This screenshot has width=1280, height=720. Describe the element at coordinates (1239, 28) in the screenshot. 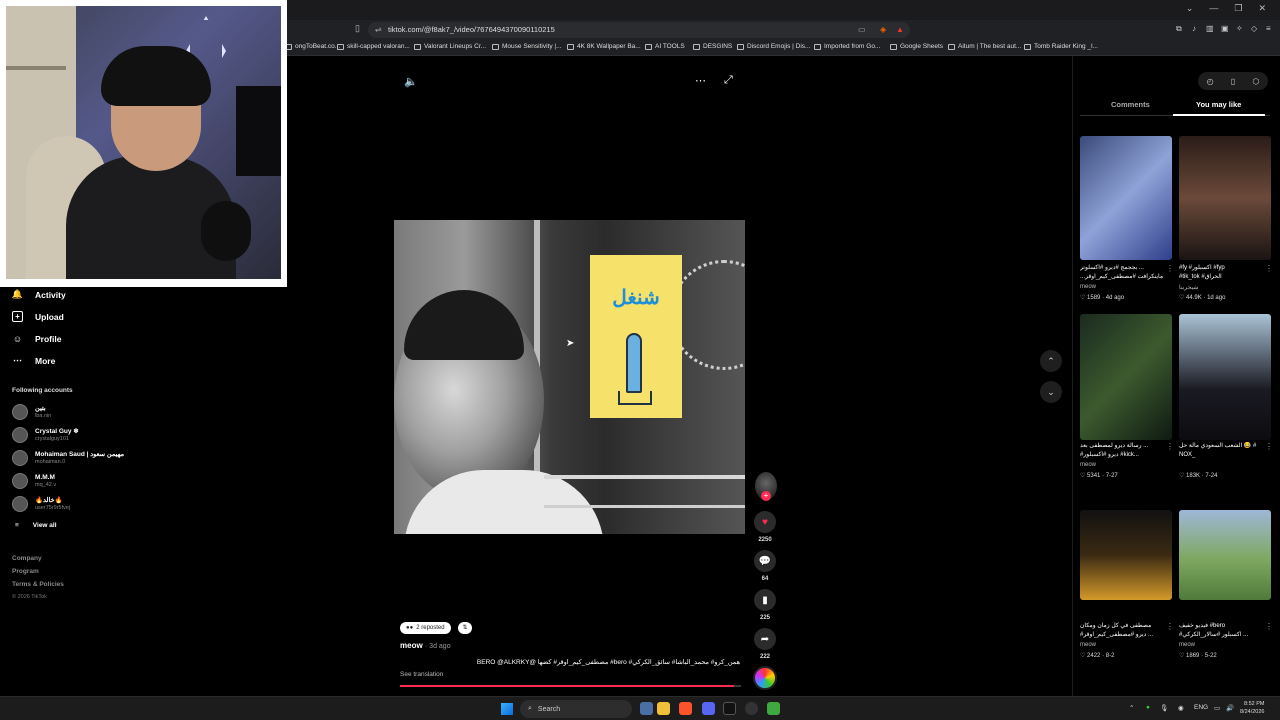

I see `leo-icon: ✧` at that location.